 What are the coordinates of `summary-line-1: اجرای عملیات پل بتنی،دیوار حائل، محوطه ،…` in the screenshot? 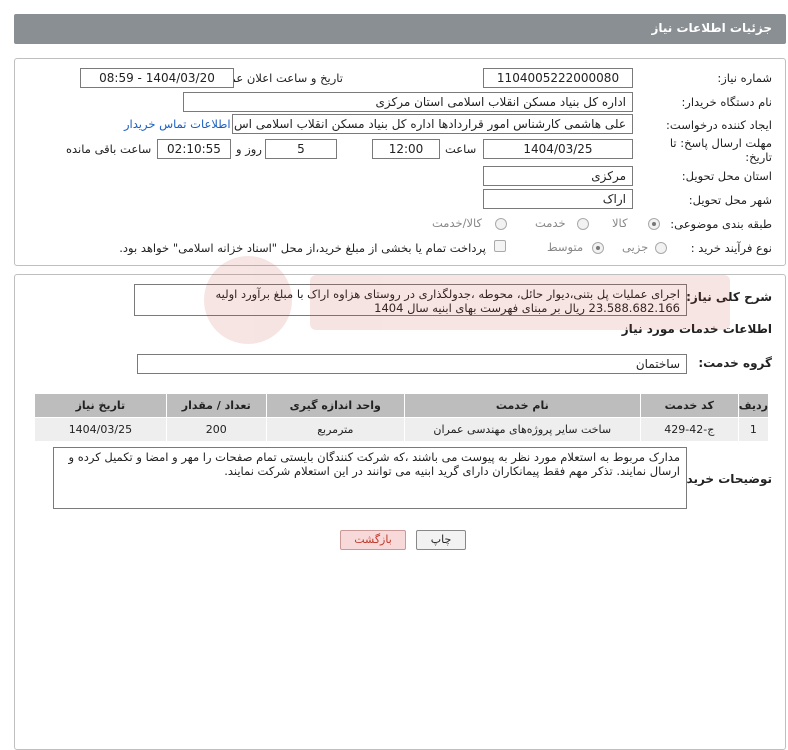 It's located at (447, 294).